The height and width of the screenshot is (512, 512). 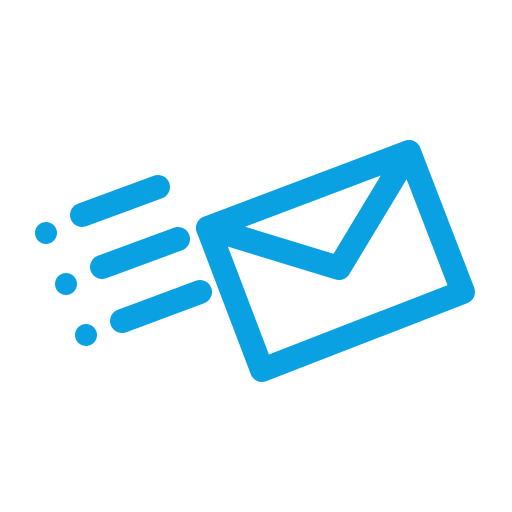 I want to click on speed-dot-bottom, so click(x=86, y=335).